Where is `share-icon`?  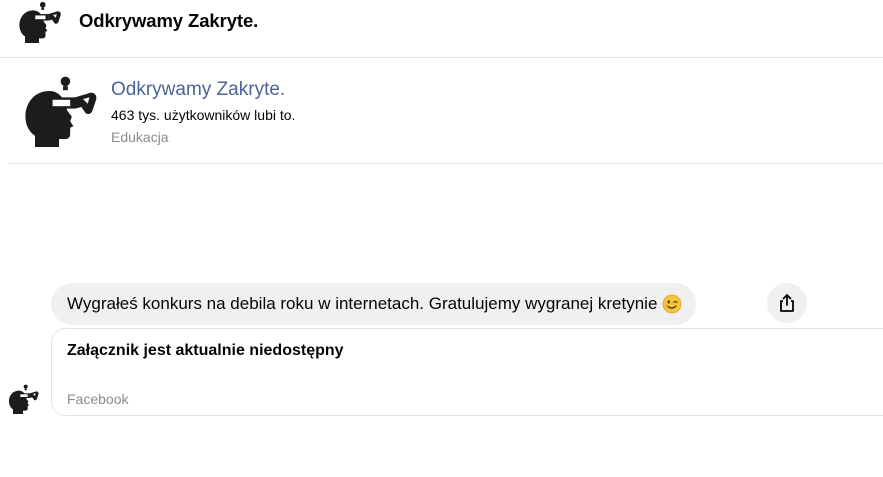
share-icon is located at coordinates (787, 303).